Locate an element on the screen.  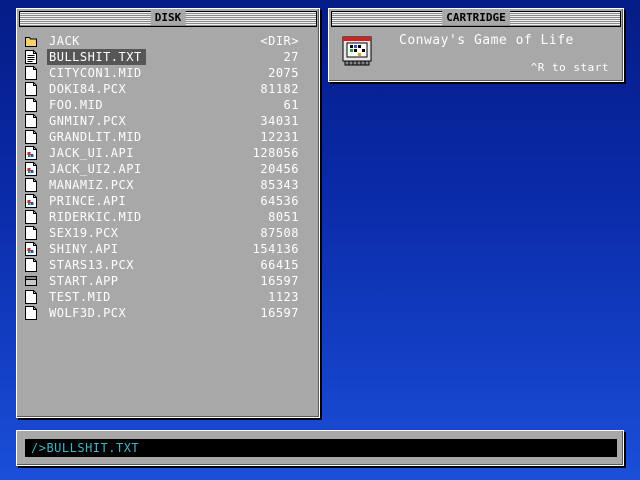
file-size: <DIR> is located at coordinates (279, 41).